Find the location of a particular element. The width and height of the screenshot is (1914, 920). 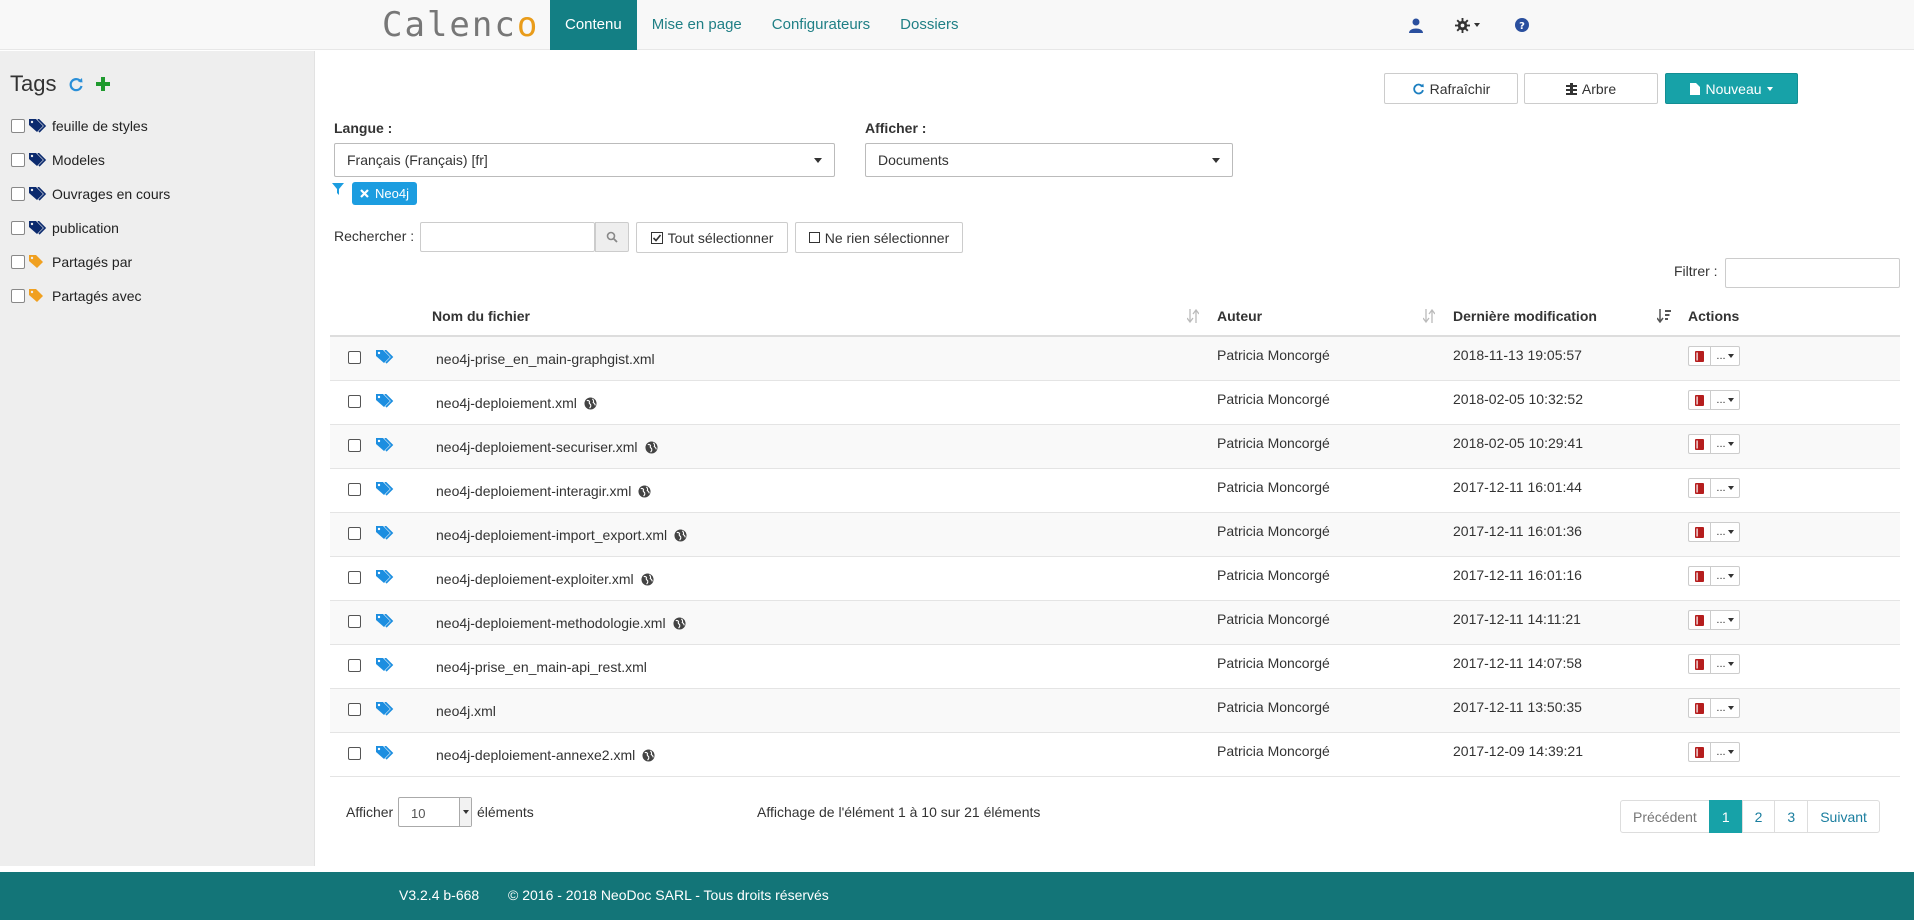

user-icon is located at coordinates (1416, 25).